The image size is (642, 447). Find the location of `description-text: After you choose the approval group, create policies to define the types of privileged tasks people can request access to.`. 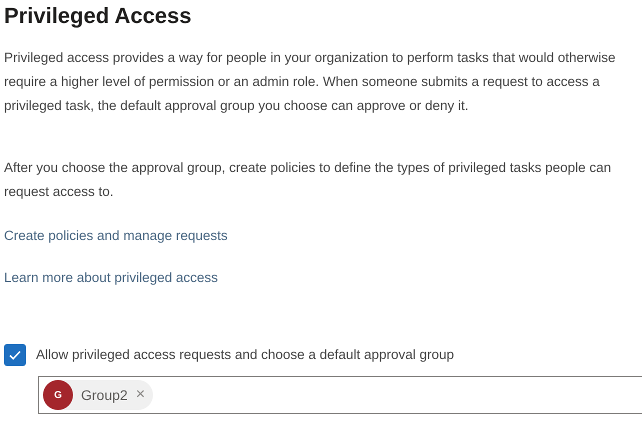

description-text: After you choose the approval group, create policies to define the types of privileged tasks people can request access to. is located at coordinates (308, 180).